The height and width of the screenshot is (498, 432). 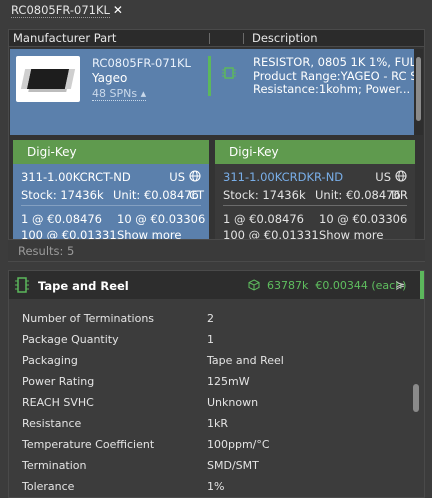 What do you see at coordinates (285, 38) in the screenshot?
I see `column-description: Description` at bounding box center [285, 38].